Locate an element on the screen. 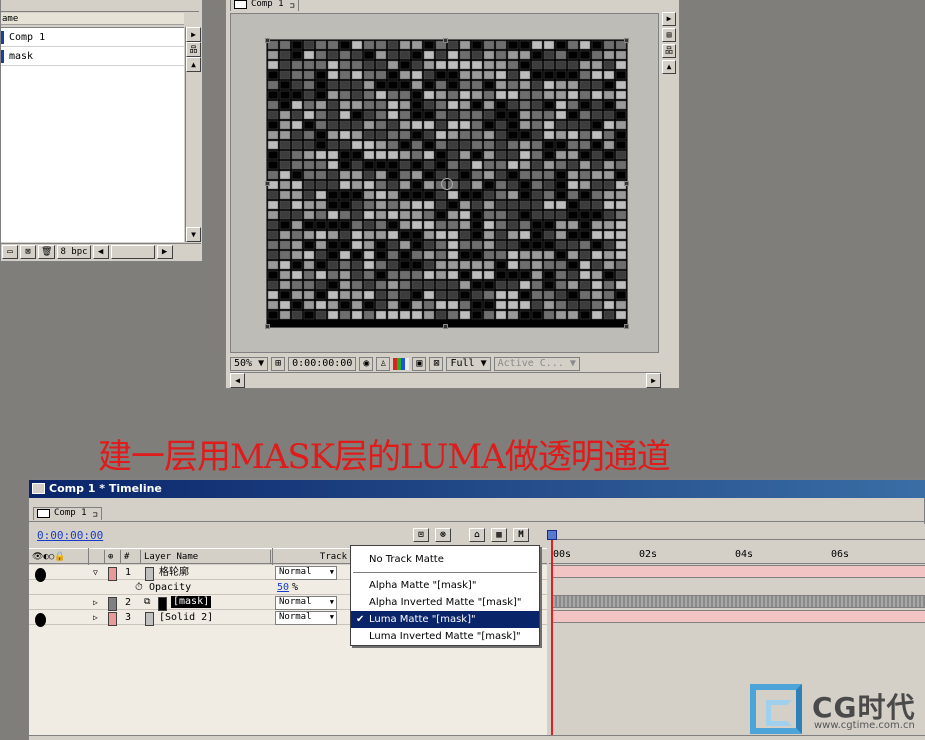  current-time-display: 0:00:00:00 is located at coordinates (70, 535).